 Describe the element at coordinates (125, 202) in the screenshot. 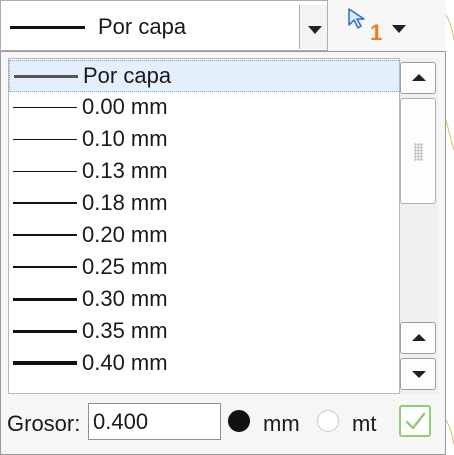

I see `line-weight-option-label: 0.18 mm` at that location.